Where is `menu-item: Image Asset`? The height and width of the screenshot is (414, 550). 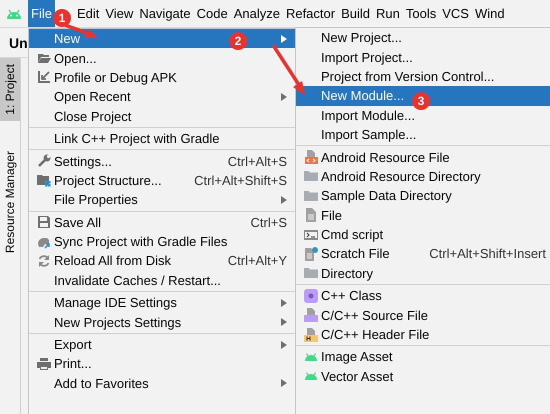 menu-item: Image Asset is located at coordinates (423, 357).